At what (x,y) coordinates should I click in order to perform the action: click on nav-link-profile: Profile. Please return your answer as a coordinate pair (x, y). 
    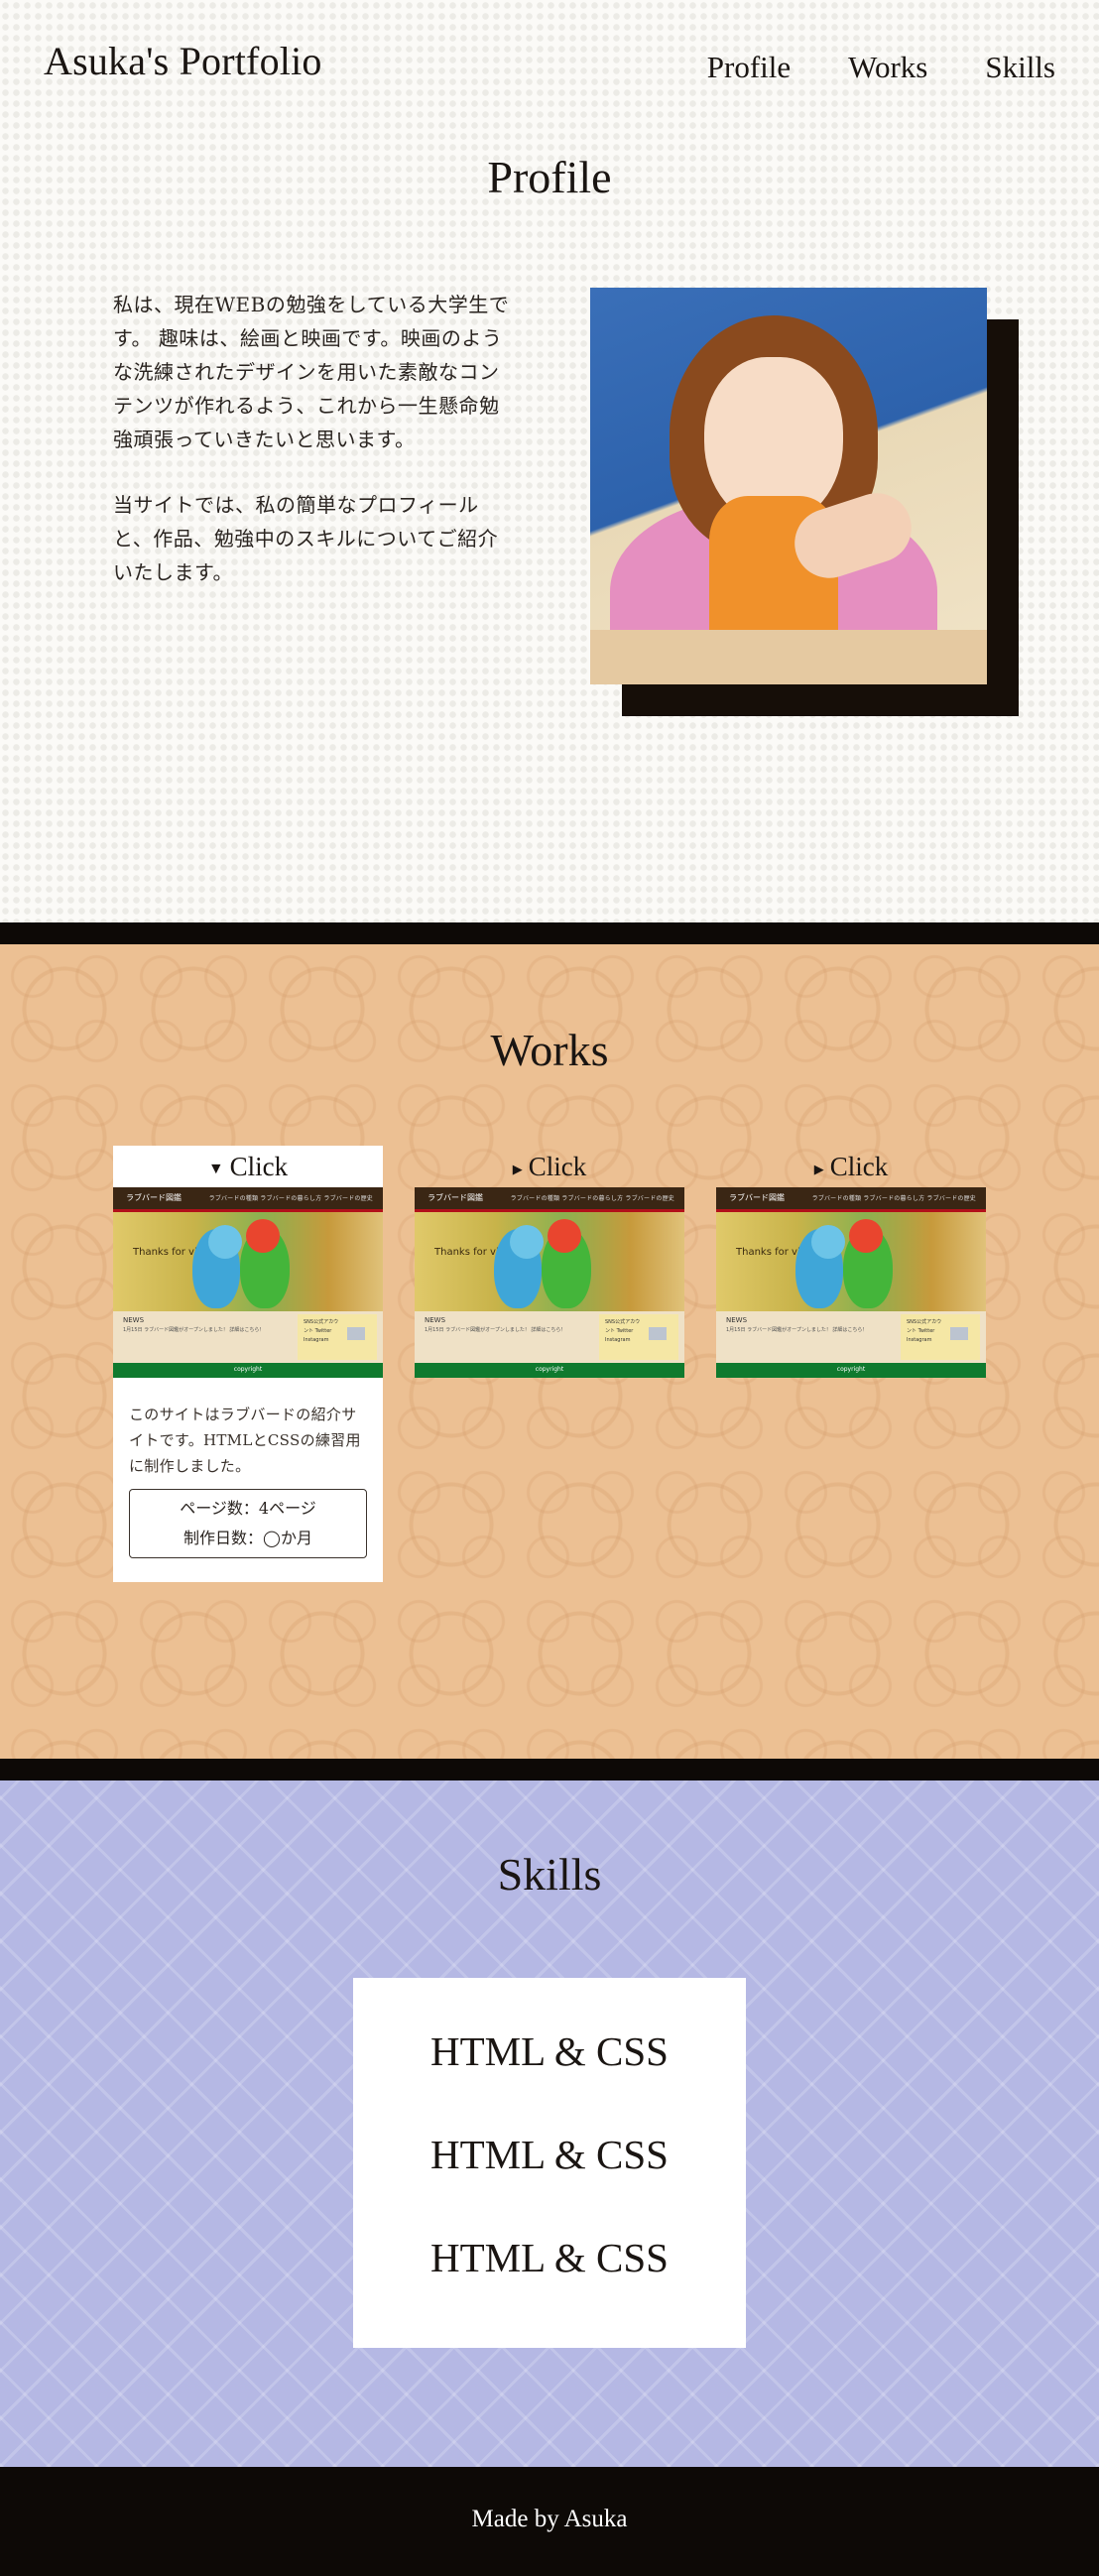
    Looking at the image, I should click on (749, 67).